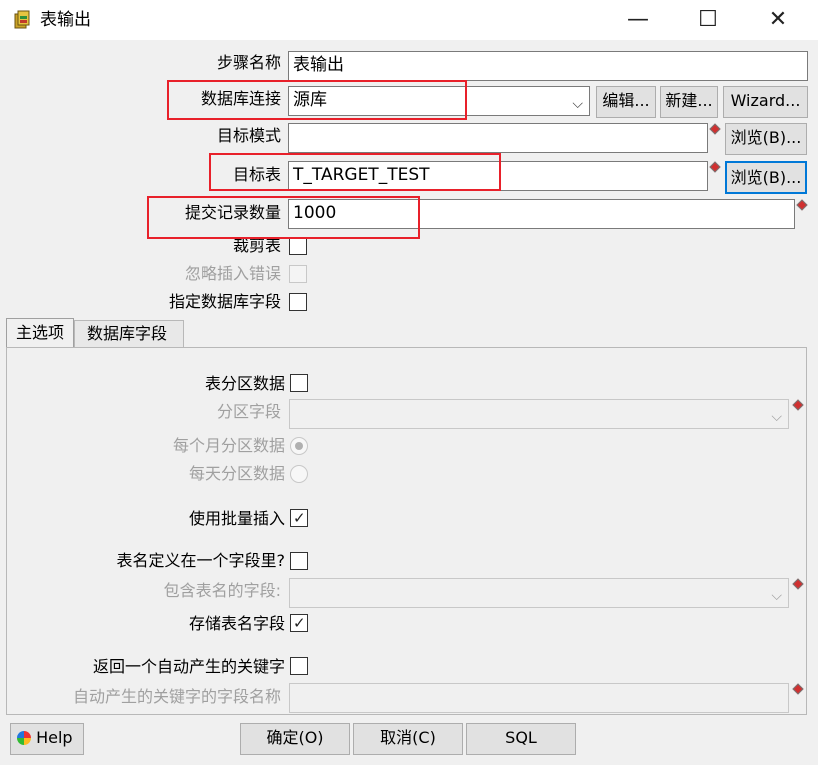 This screenshot has width=818, height=765. What do you see at coordinates (188, 666) in the screenshot?
I see `return-generated-key-label: 返回一个自动产生的关键字` at bounding box center [188, 666].